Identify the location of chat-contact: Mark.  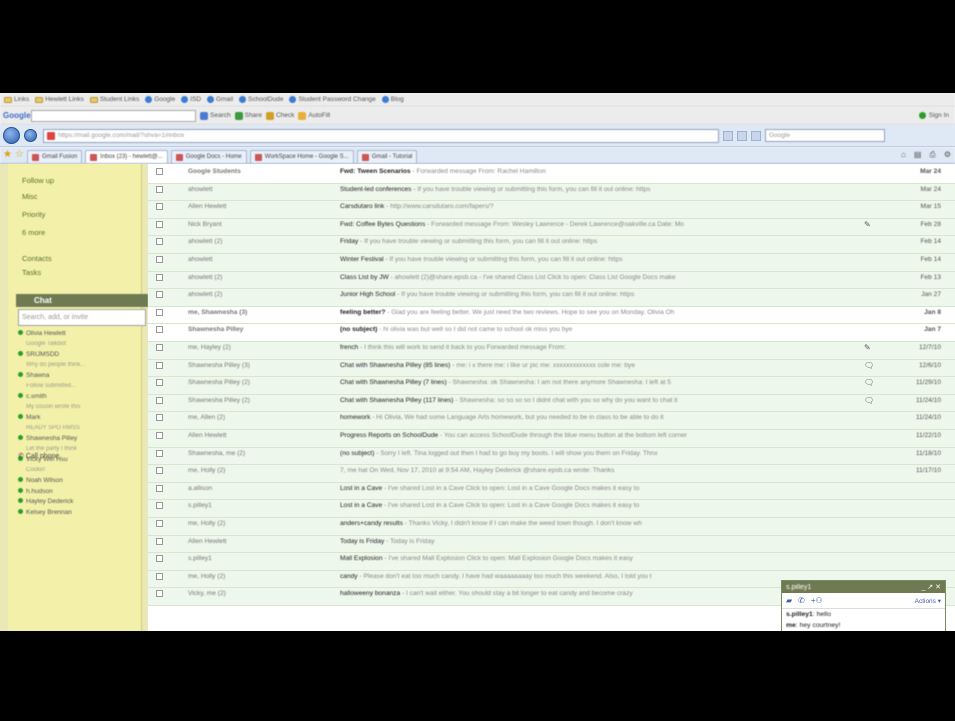
(83, 417).